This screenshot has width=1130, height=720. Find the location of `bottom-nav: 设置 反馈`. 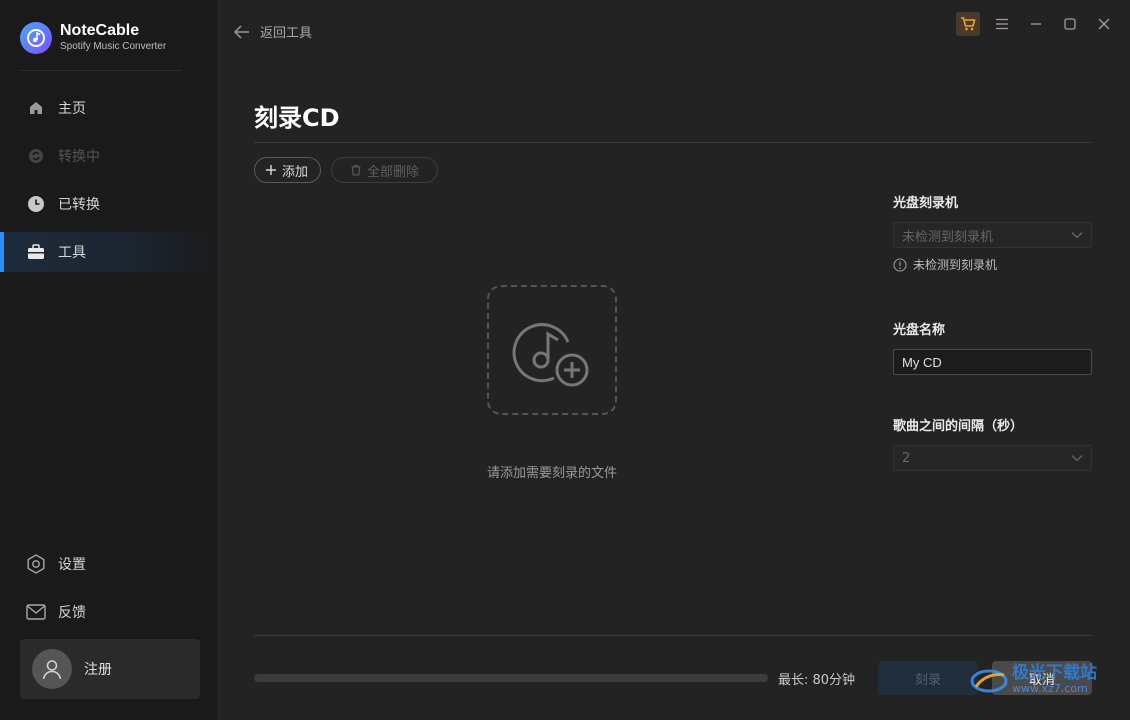

bottom-nav: 设置 反馈 is located at coordinates (109, 592).